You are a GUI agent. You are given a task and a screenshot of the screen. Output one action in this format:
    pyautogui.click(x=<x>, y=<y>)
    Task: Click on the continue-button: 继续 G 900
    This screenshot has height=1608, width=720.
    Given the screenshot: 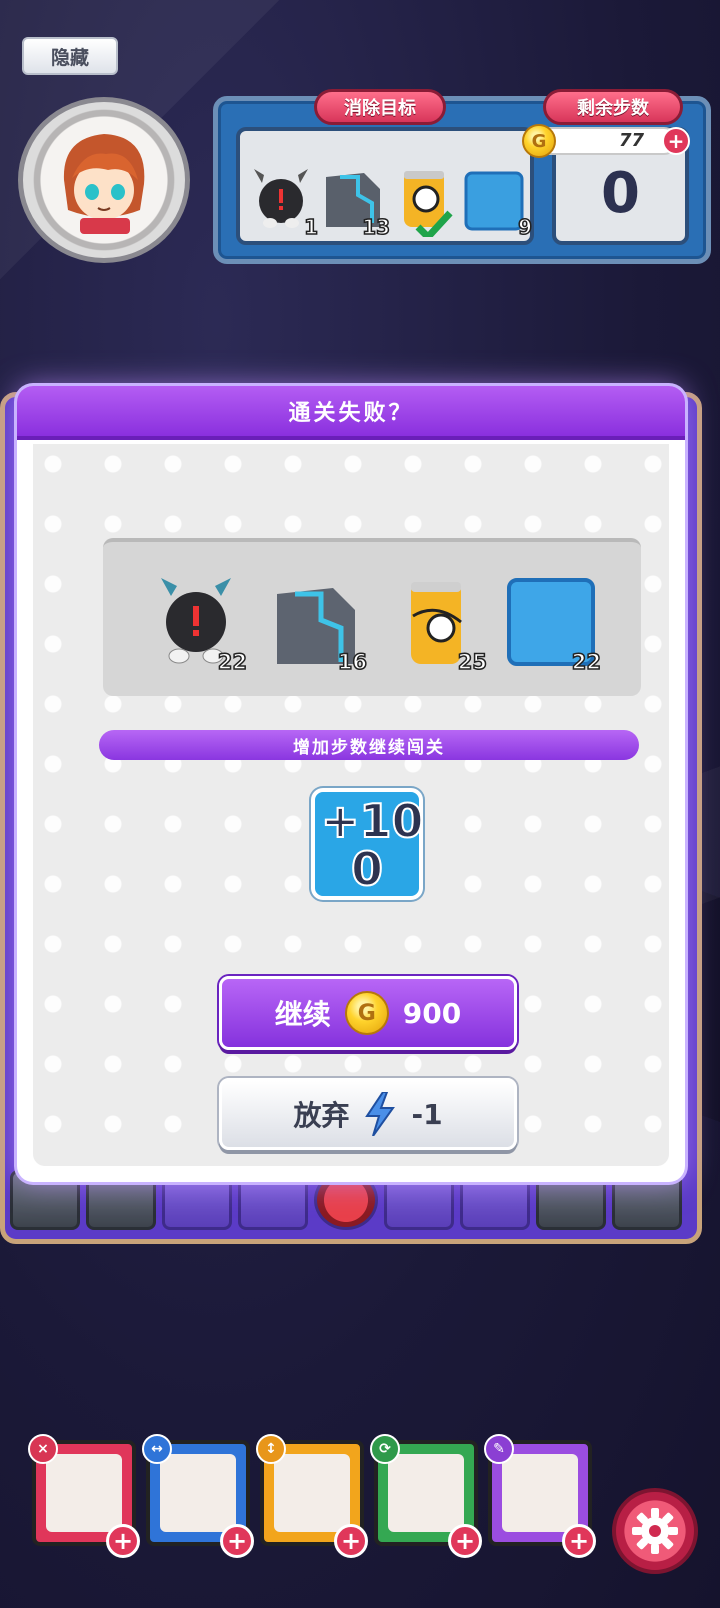 What is the action you would take?
    pyautogui.click(x=368, y=1013)
    